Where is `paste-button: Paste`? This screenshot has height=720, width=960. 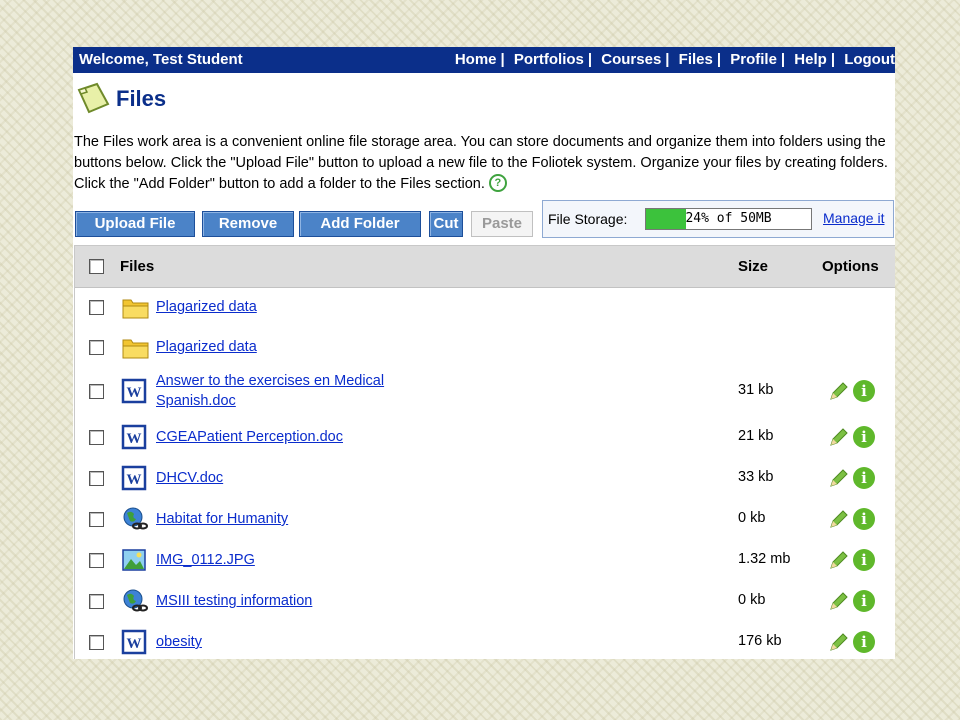
paste-button: Paste is located at coordinates (502, 224).